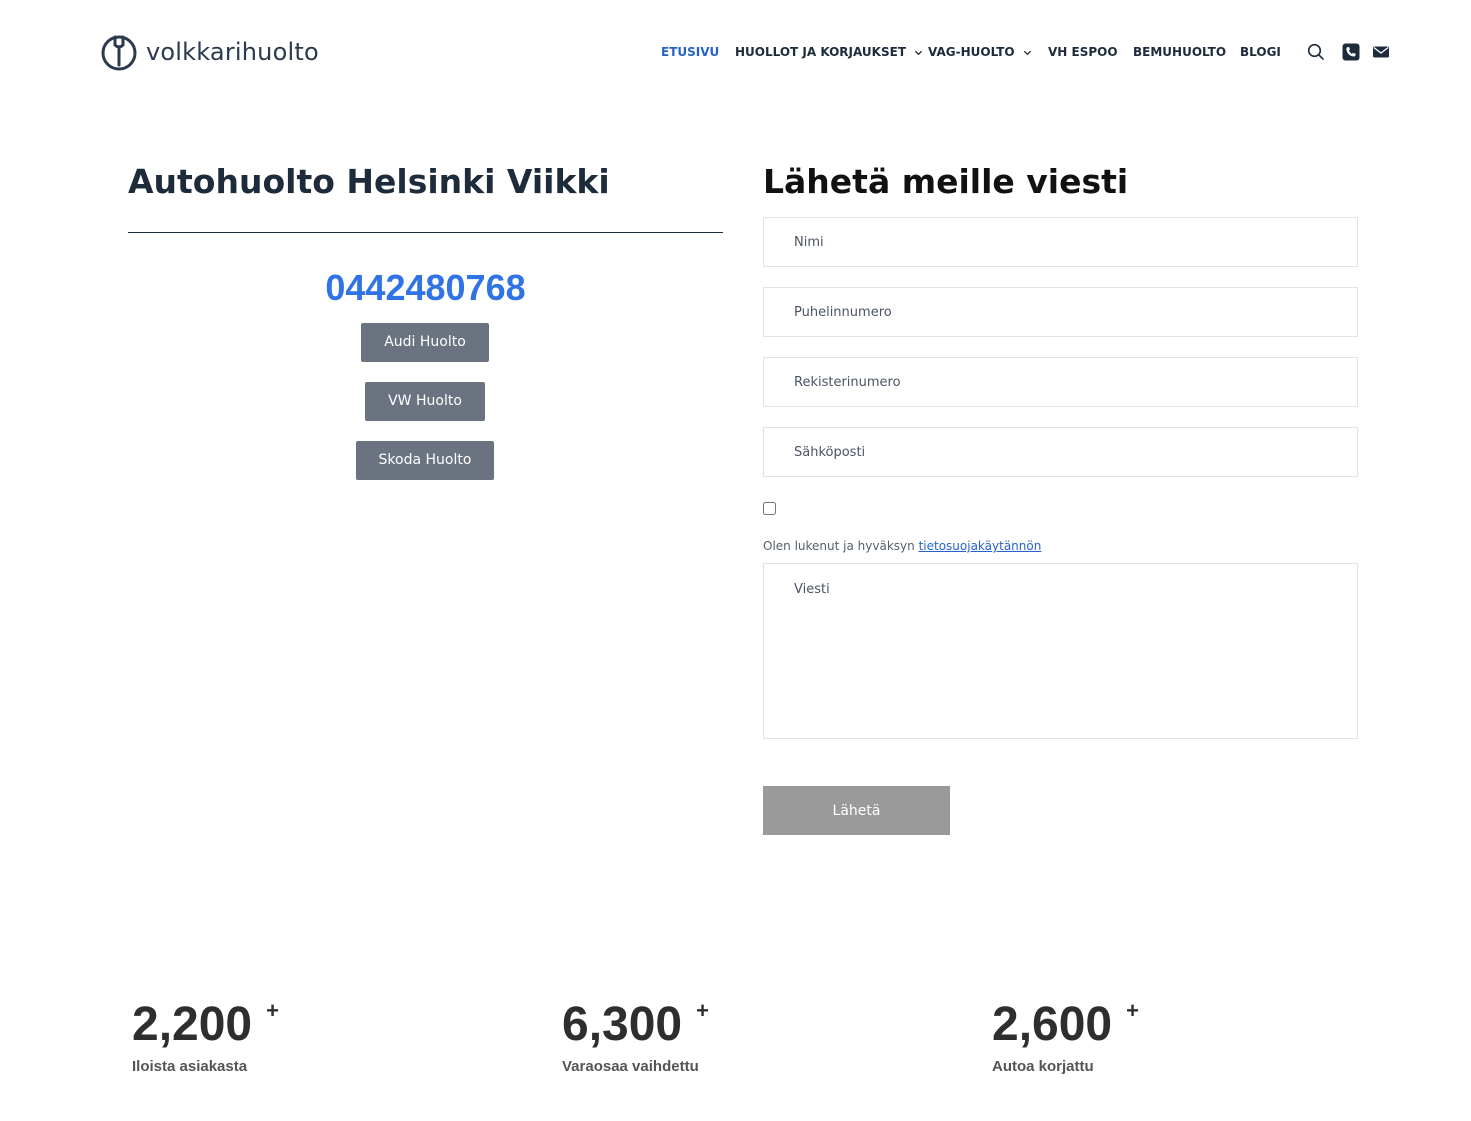  What do you see at coordinates (1060, 452) in the screenshot?
I see `email-input` at bounding box center [1060, 452].